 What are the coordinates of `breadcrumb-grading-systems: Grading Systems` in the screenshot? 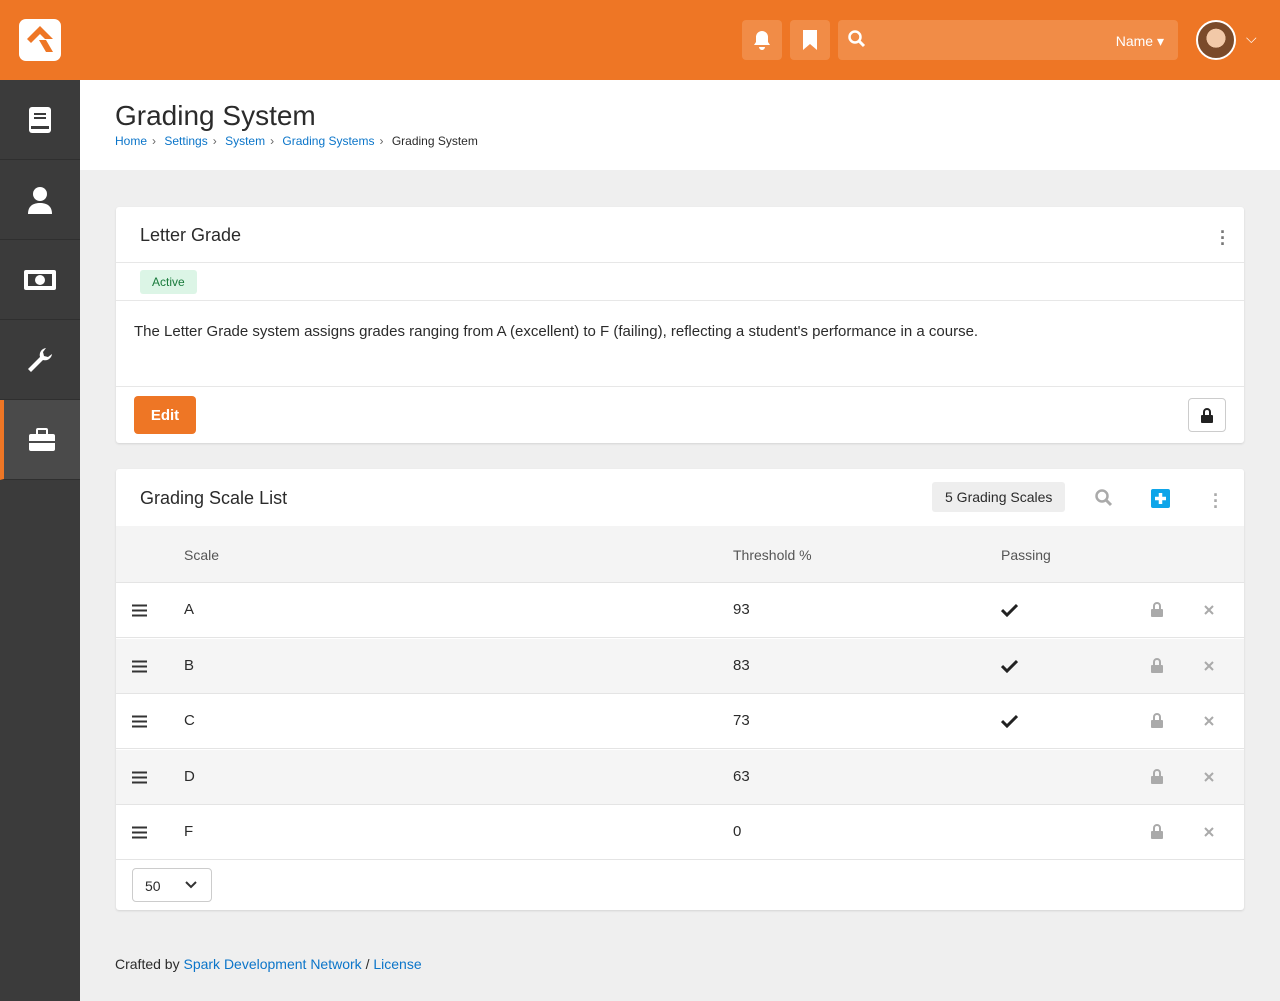 It's located at (328, 141).